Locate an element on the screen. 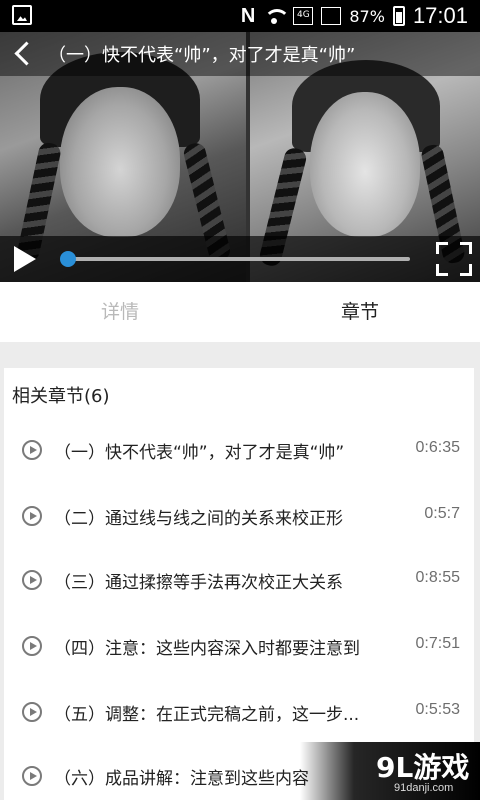  back-arrow-icon is located at coordinates (24, 54).